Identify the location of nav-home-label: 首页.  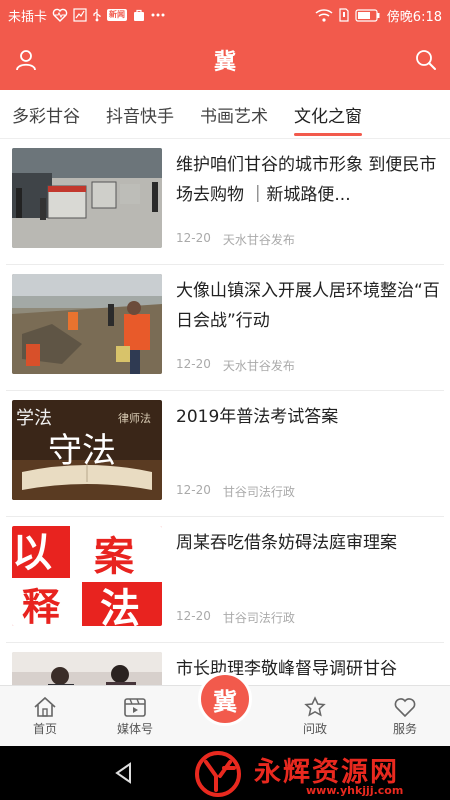
(44, 729).